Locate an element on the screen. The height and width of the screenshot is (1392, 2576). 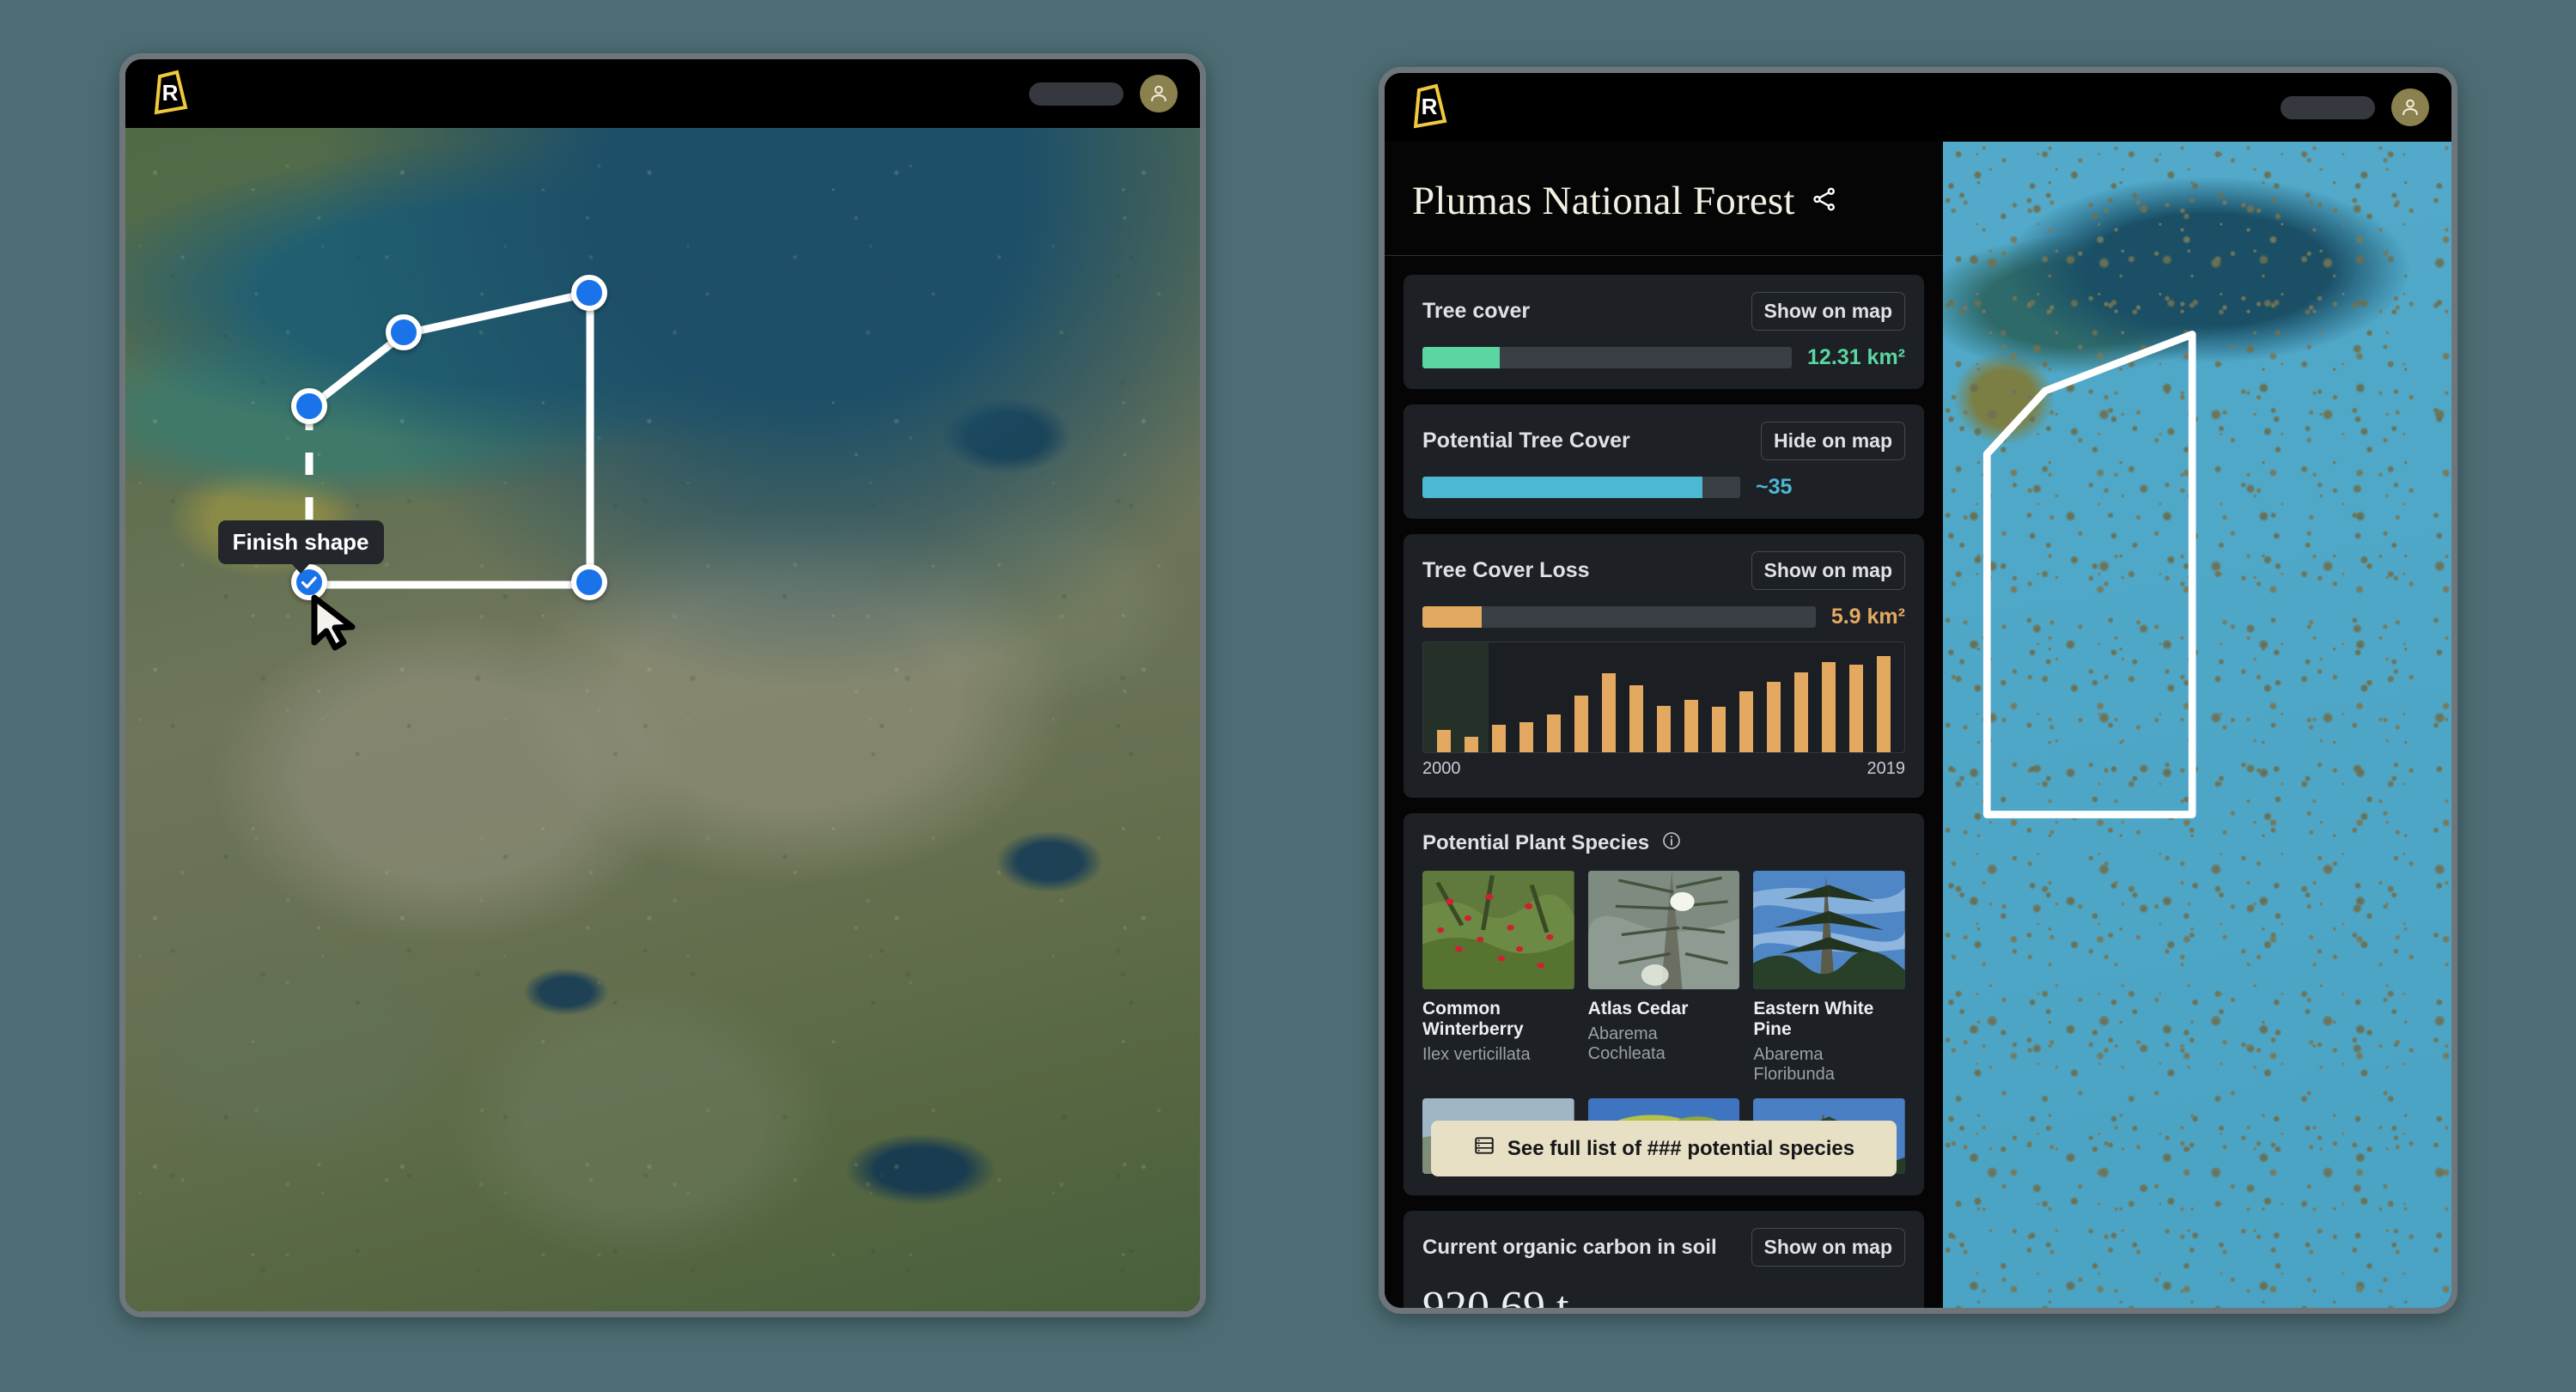
sidebar-header: Plumas National Forest is located at coordinates (1664, 199).